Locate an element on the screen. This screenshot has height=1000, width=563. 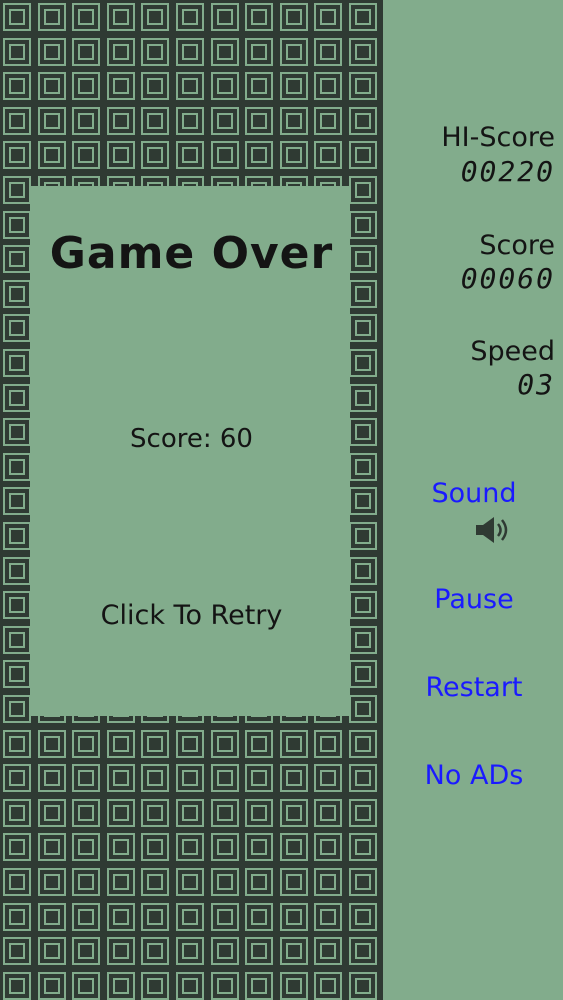
no-ads-button: No ADs is located at coordinates (474, 775).